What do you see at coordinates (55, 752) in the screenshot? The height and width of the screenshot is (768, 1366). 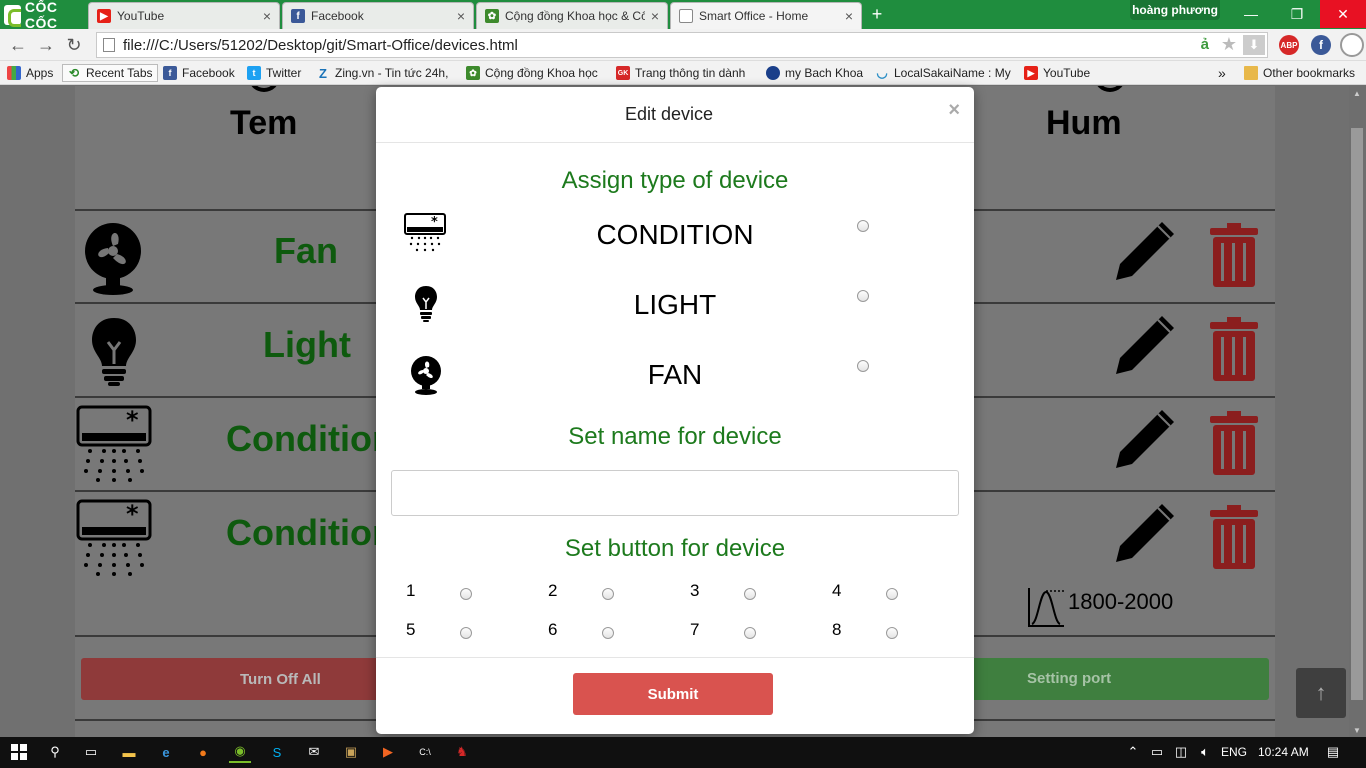 I see `search-icon: ⚲` at bounding box center [55, 752].